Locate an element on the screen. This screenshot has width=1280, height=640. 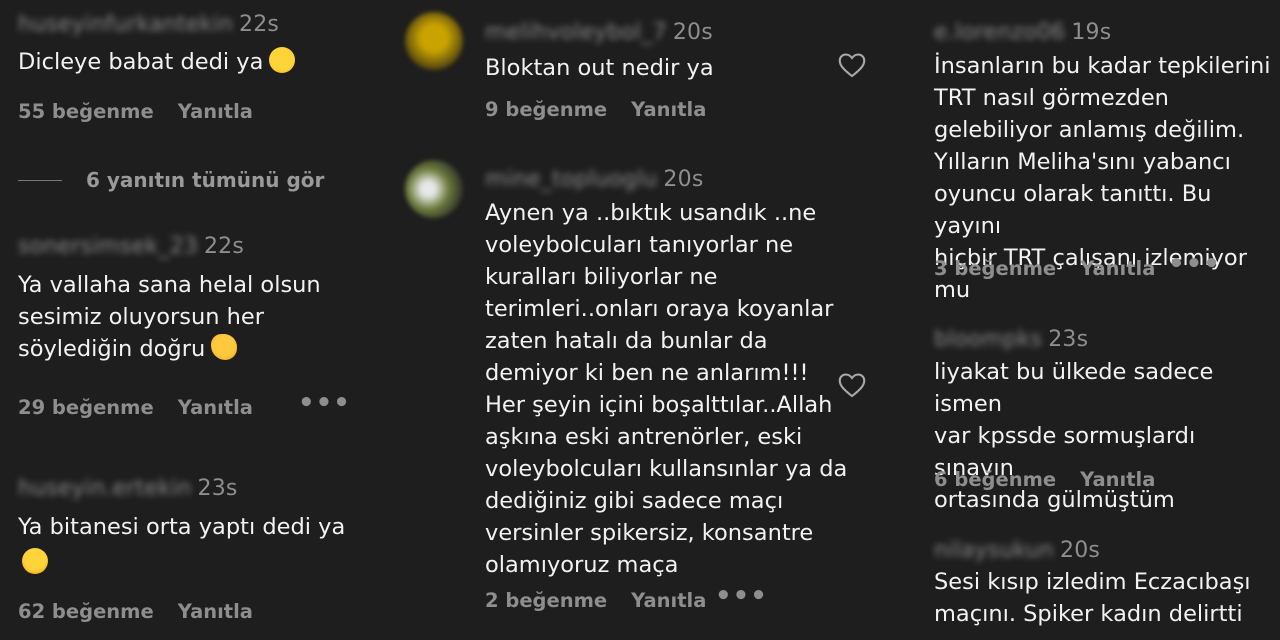
like-count: 6 beğenme is located at coordinates (995, 479).